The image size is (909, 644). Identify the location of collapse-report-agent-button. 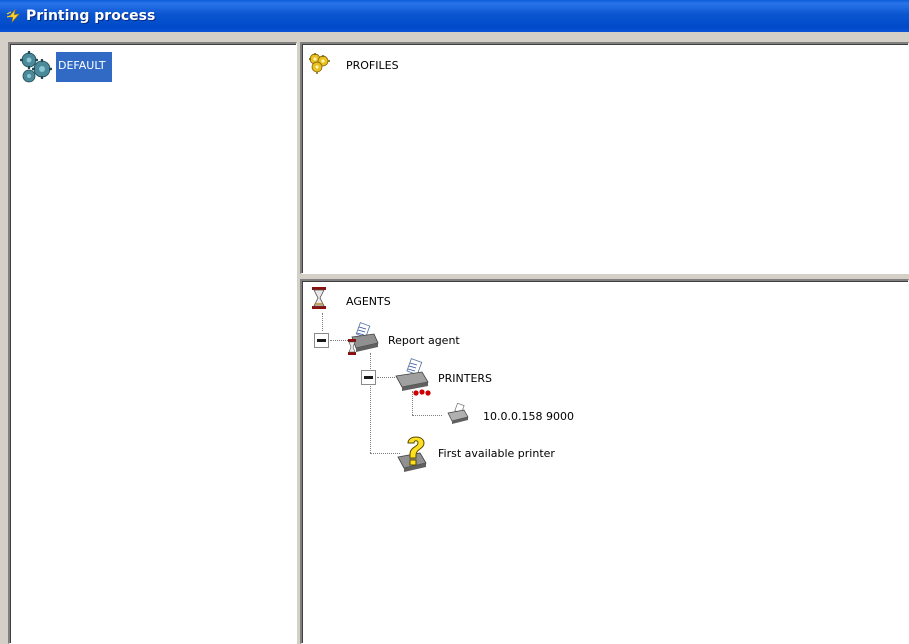
(321, 340).